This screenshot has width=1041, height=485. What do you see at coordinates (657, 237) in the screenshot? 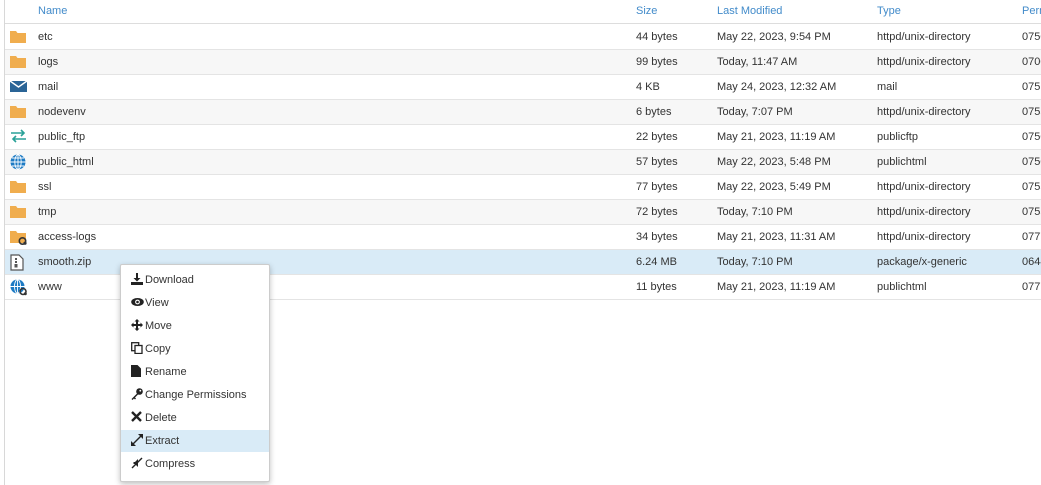
I see `file-size: 34 bytes` at bounding box center [657, 237].